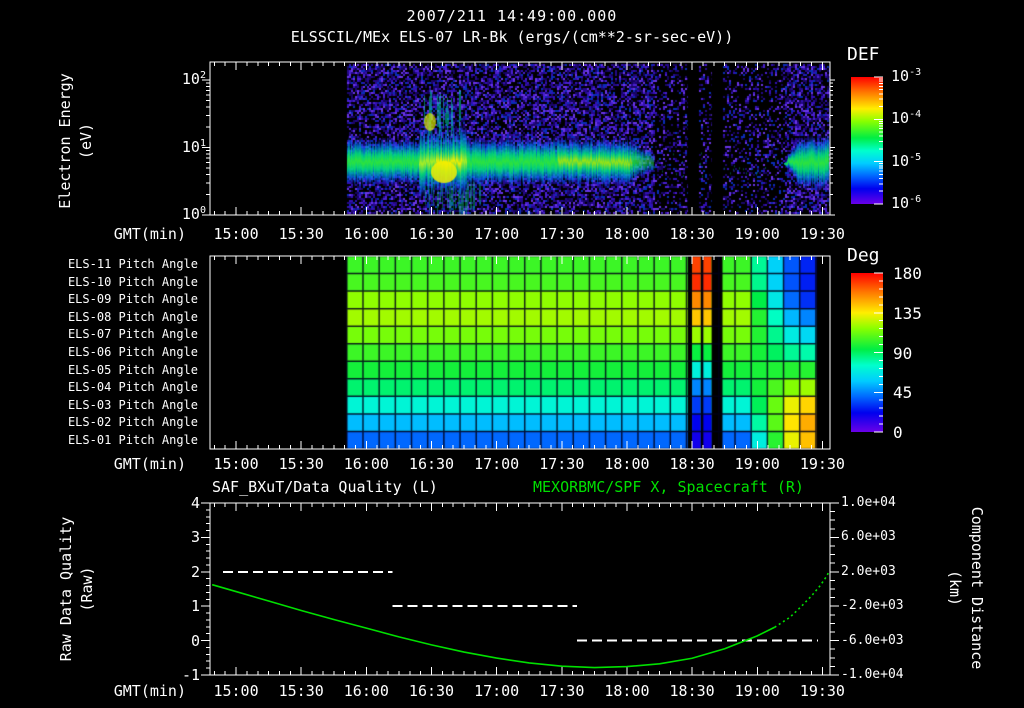  Describe the element at coordinates (65, 141) in the screenshot. I see `y-axis-label-line1: Electron Energy` at that location.